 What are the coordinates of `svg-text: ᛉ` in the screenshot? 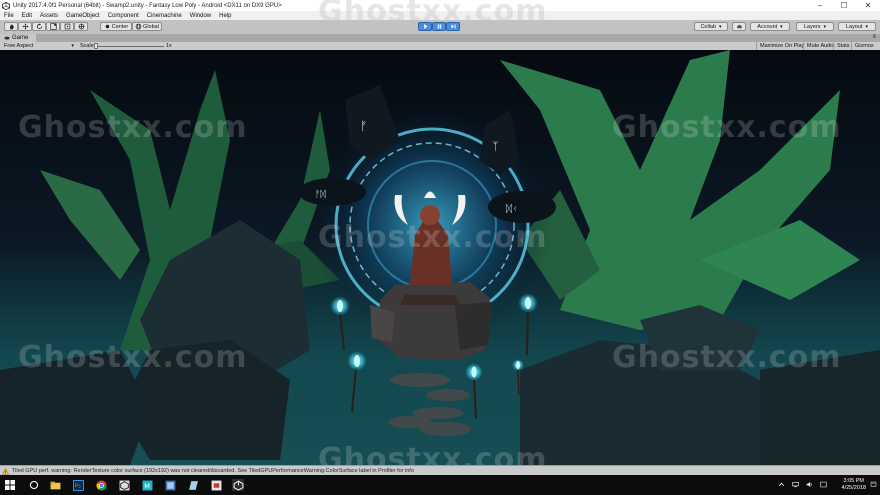 It's located at (495, 146).